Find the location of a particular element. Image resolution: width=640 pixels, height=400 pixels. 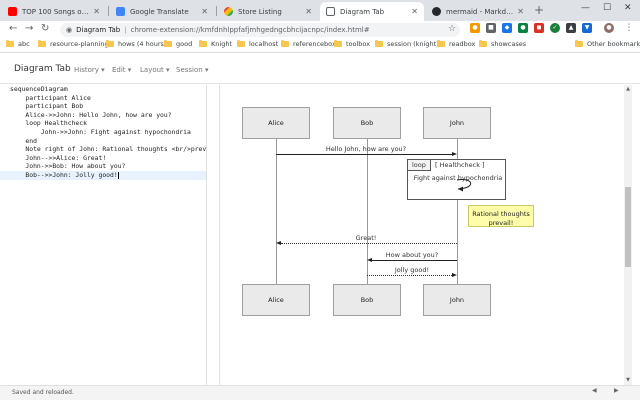

code-line-text: Bob-->>John: Jolly good! is located at coordinates (64, 175).